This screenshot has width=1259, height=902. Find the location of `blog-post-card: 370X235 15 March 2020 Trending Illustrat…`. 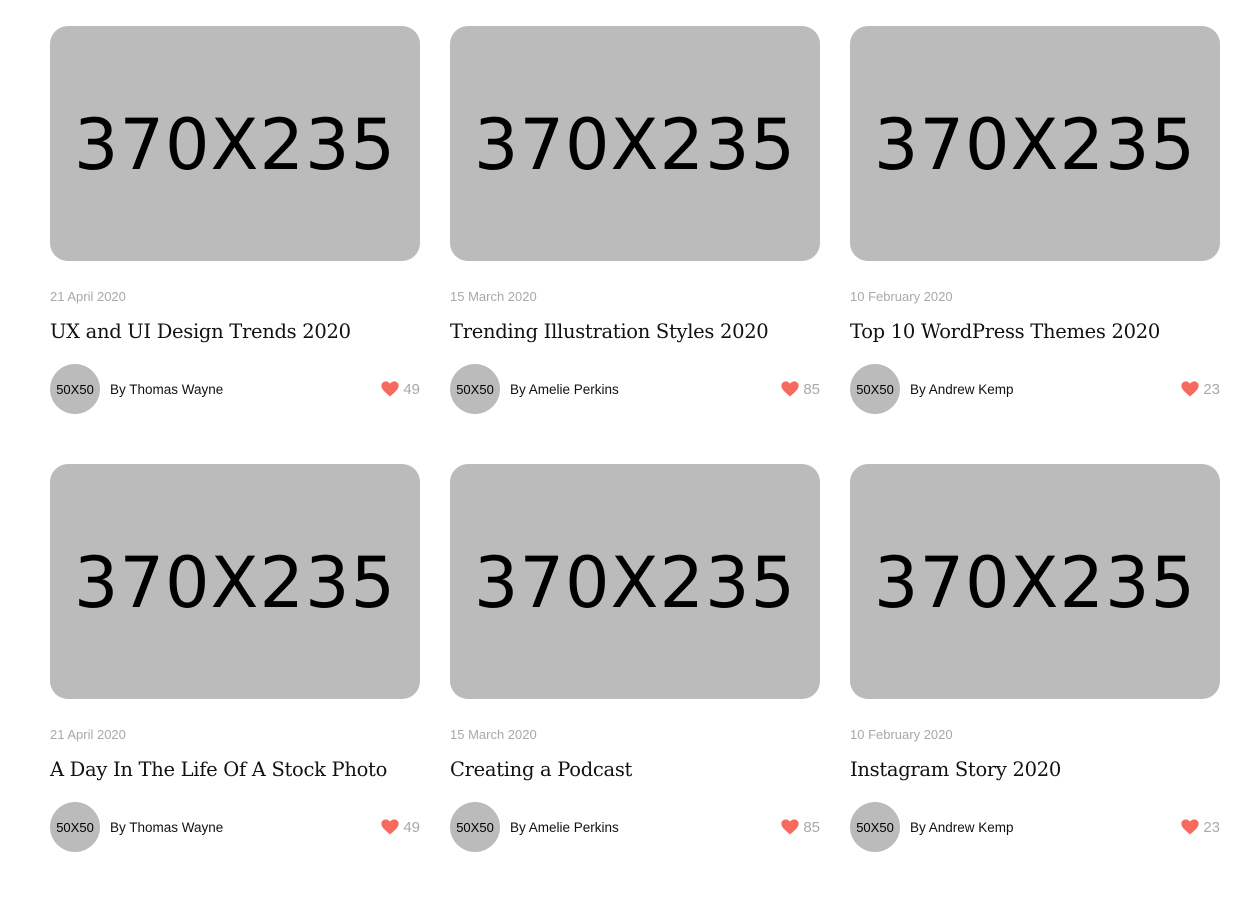

blog-post-card: 370X235 15 March 2020 Trending Illustrat… is located at coordinates (635, 245).